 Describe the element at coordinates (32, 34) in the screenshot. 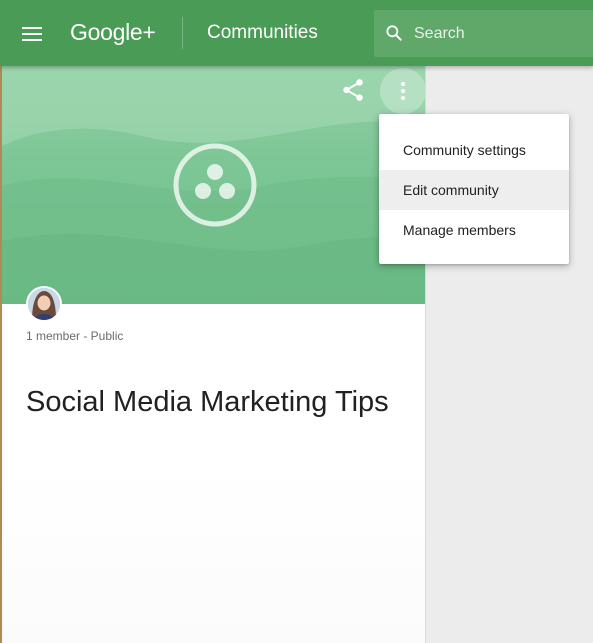

I see `hamburger-menu-icon` at that location.